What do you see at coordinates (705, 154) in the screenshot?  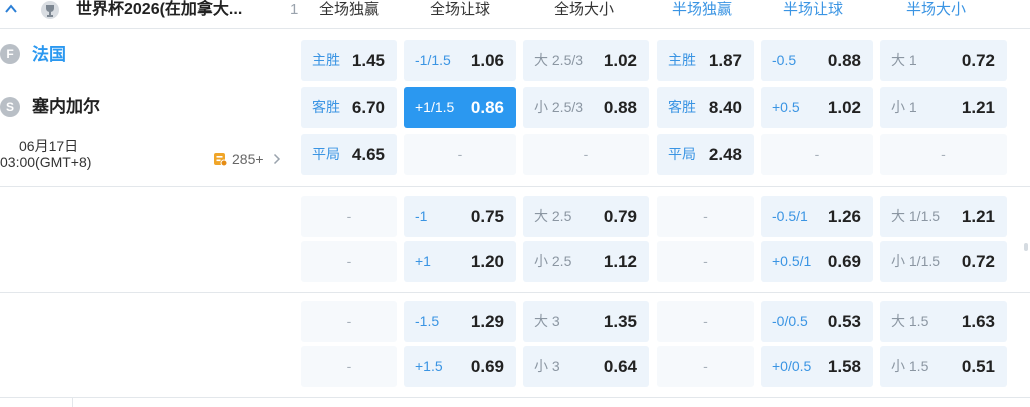 I see `odds-ht-draw: 平局 2.48` at bounding box center [705, 154].